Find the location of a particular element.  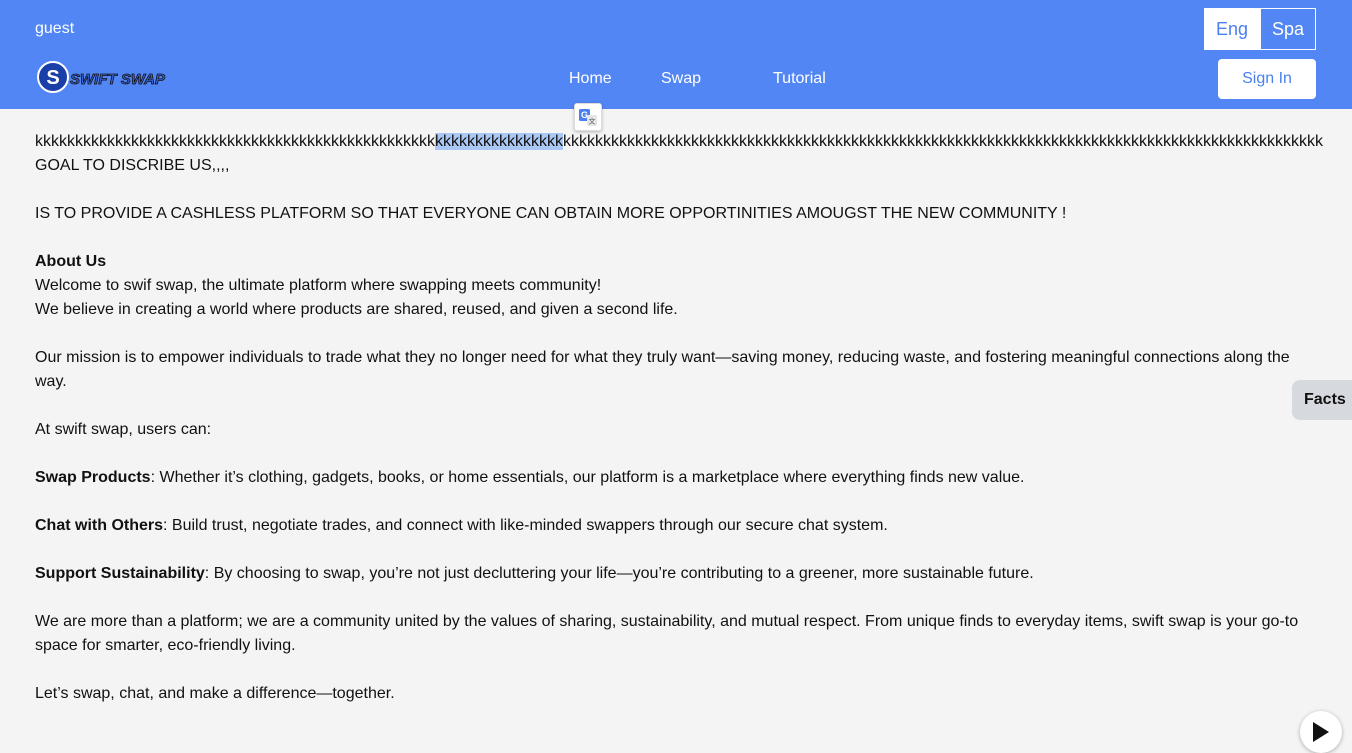

goal-line: GOAL TO DISCRIBE US,,,, is located at coordinates (132, 165).